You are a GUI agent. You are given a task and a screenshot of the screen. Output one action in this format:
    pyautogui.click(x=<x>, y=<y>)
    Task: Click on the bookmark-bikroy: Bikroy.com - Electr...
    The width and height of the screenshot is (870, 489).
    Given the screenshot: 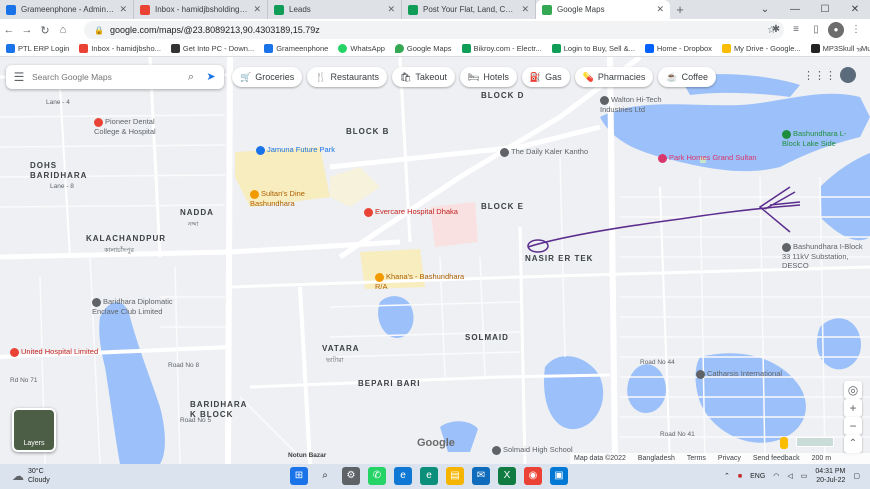 What is the action you would take?
    pyautogui.click(x=501, y=48)
    